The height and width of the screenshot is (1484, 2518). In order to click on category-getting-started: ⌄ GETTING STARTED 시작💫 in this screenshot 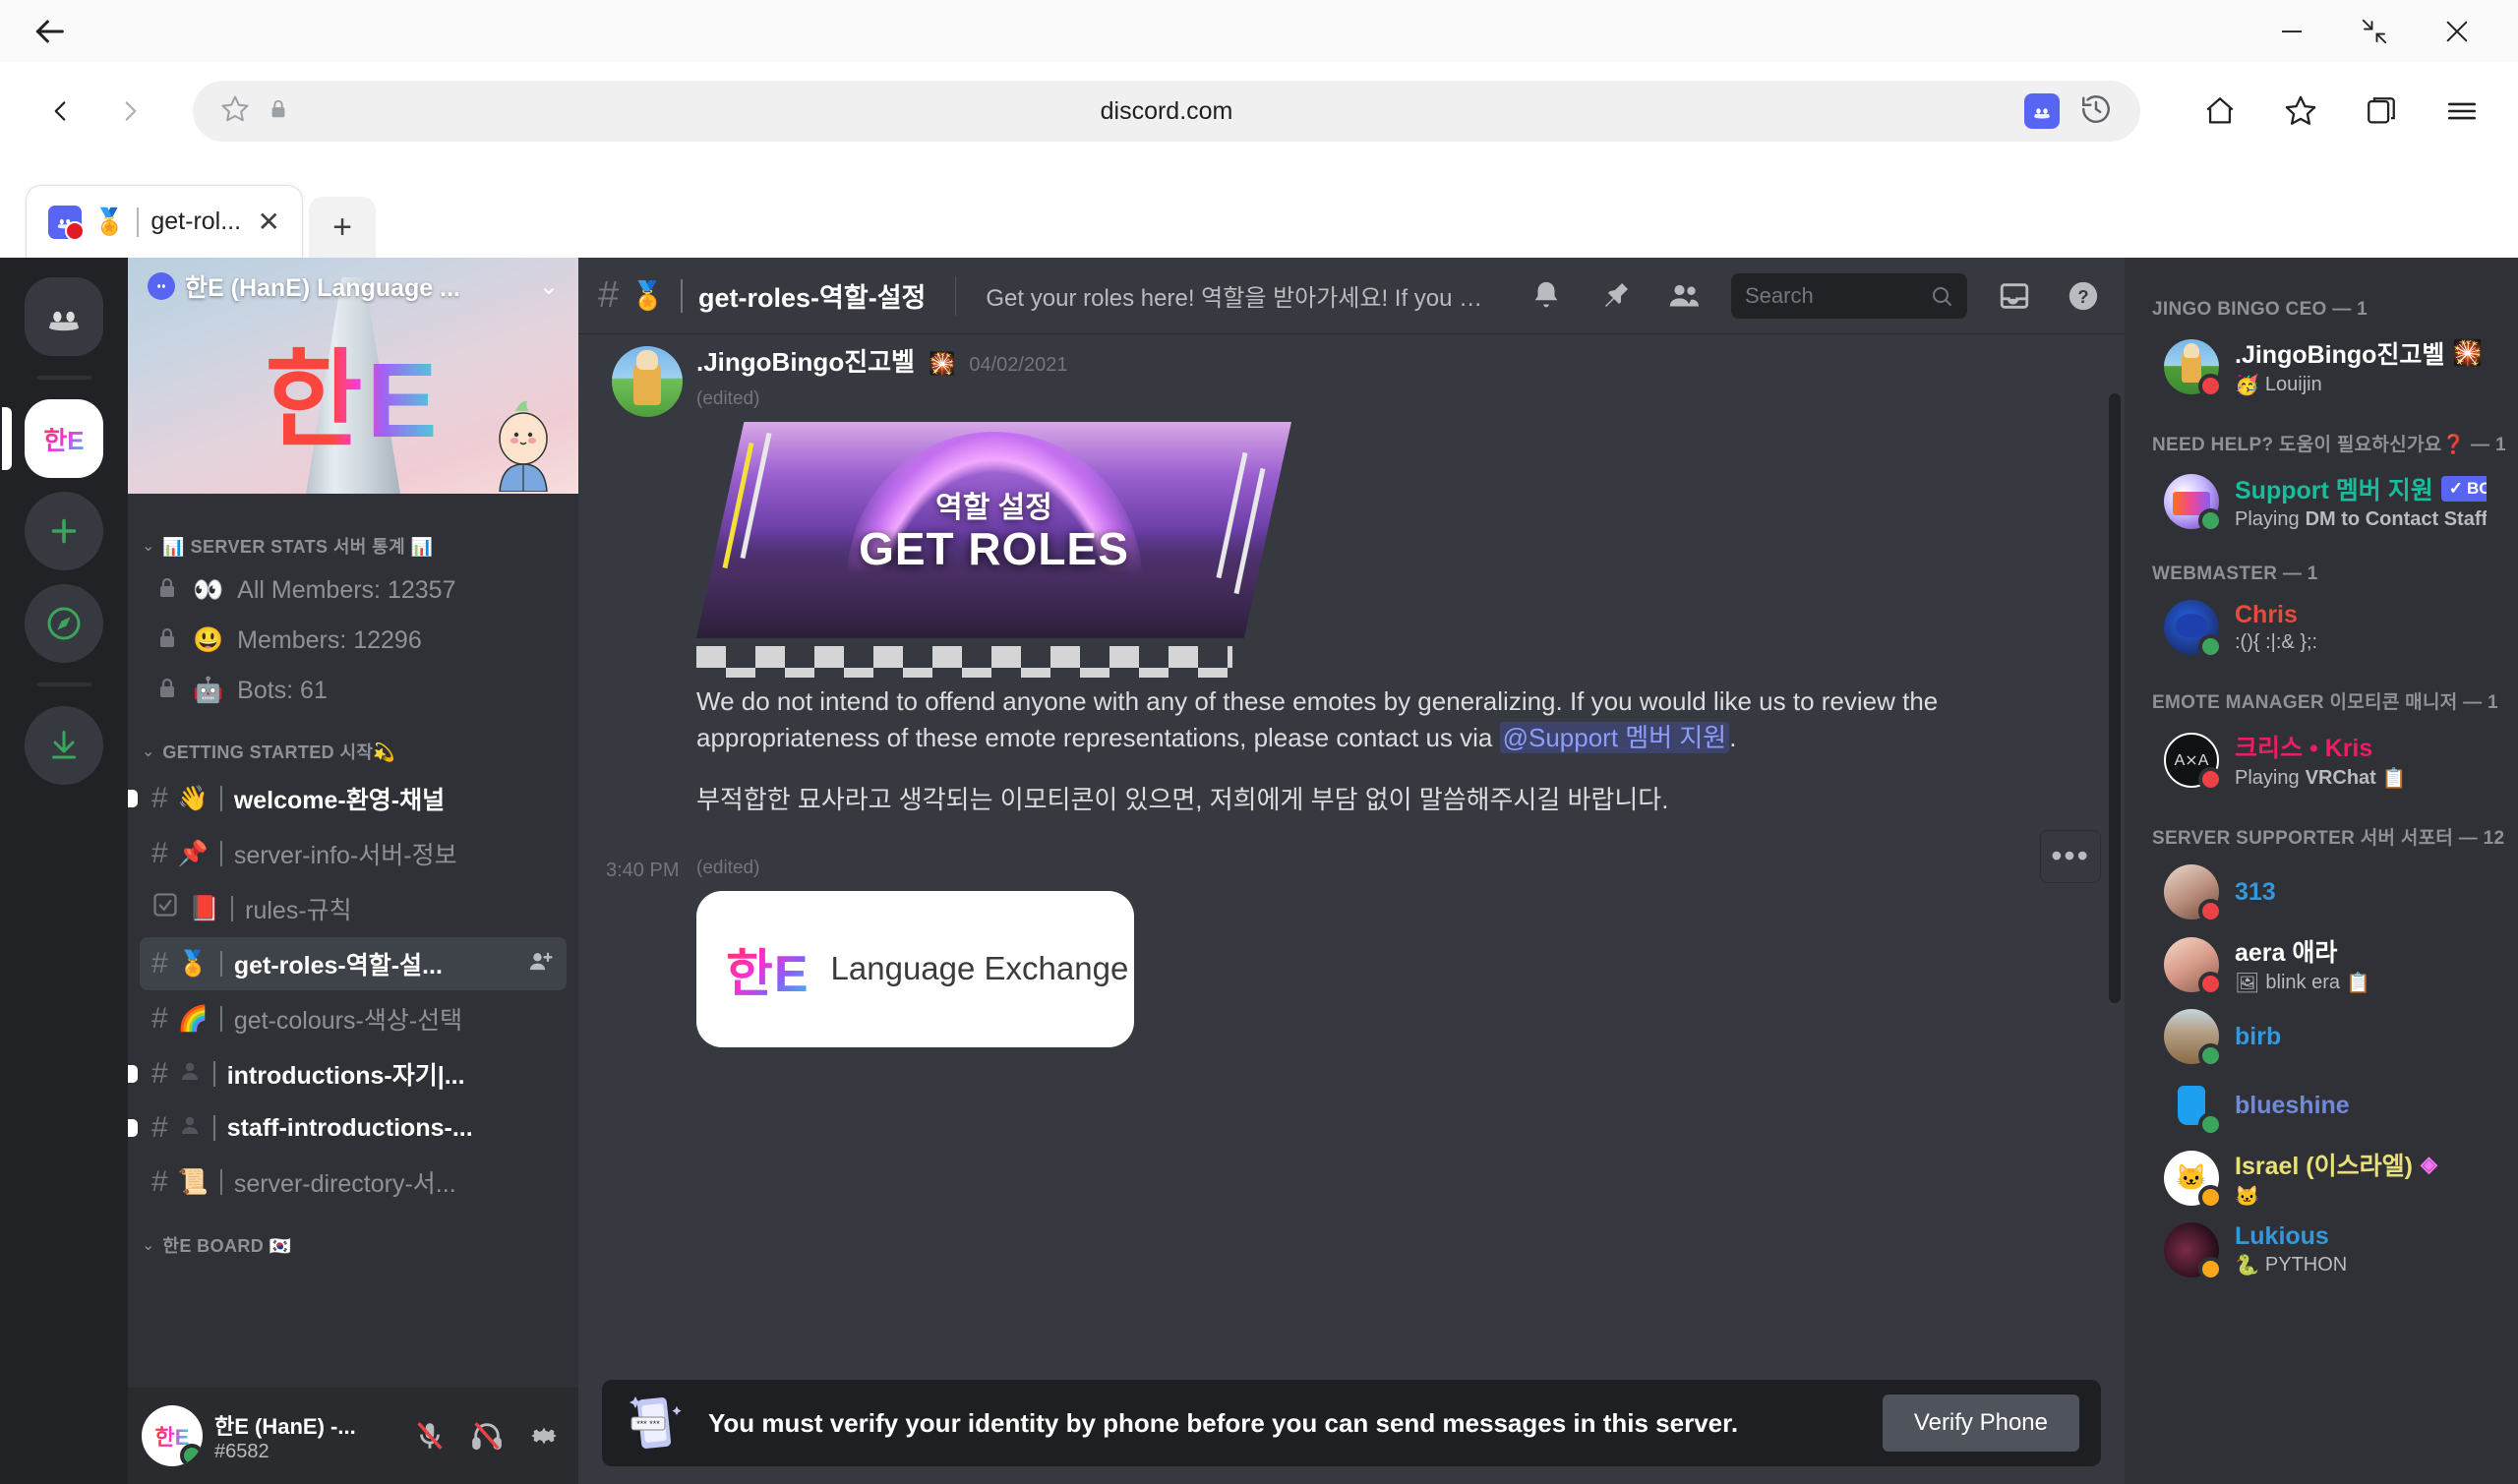, I will do `click(353, 744)`.